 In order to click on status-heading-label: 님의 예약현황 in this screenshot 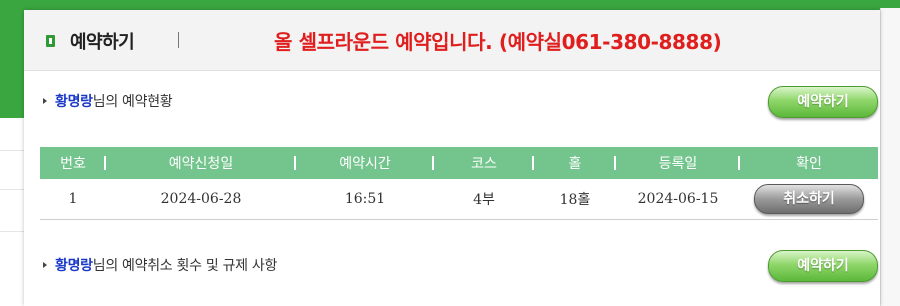, I will do `click(132, 102)`.